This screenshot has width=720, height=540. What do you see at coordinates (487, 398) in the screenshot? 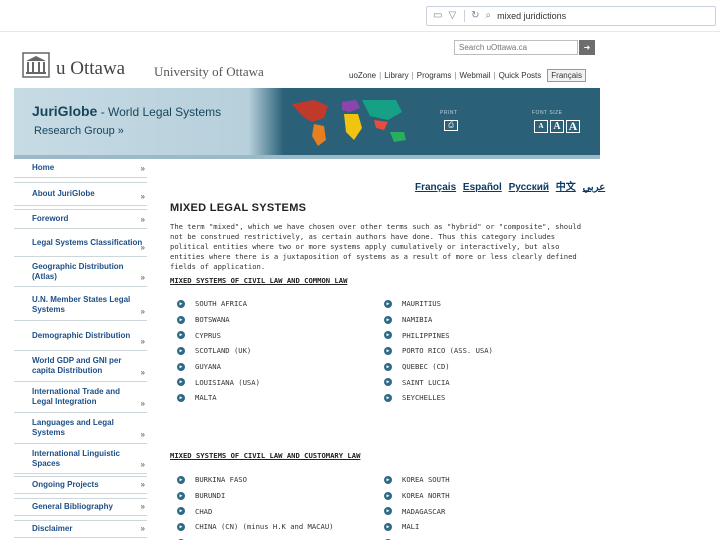
I see `country-list-item: ▶ SEYCHELLES` at bounding box center [487, 398].